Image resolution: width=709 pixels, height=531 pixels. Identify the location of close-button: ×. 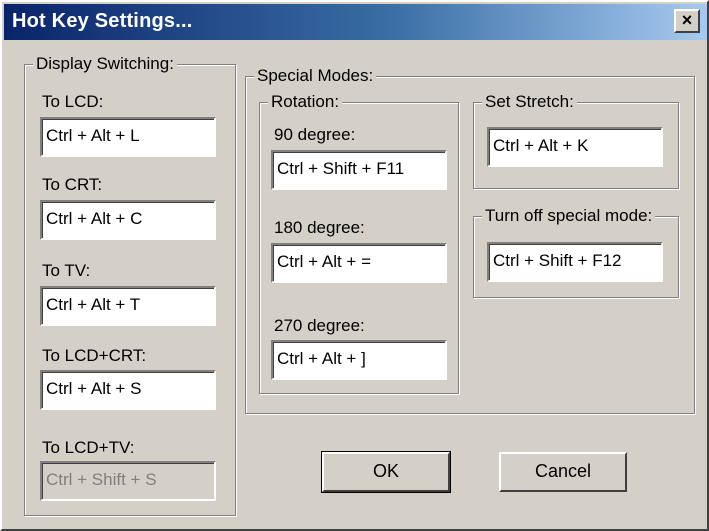
(687, 21).